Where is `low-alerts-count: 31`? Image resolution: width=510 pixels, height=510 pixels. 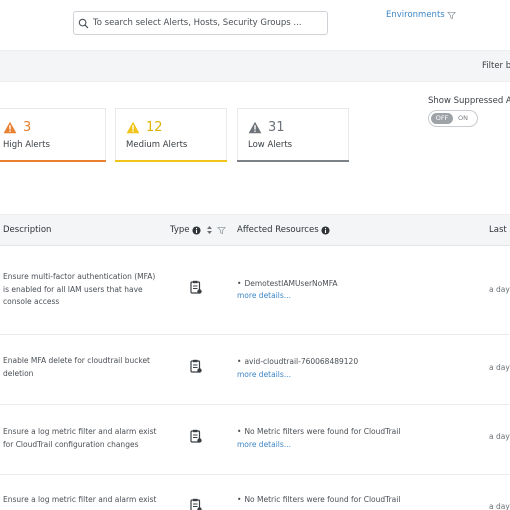 low-alerts-count: 31 is located at coordinates (276, 127).